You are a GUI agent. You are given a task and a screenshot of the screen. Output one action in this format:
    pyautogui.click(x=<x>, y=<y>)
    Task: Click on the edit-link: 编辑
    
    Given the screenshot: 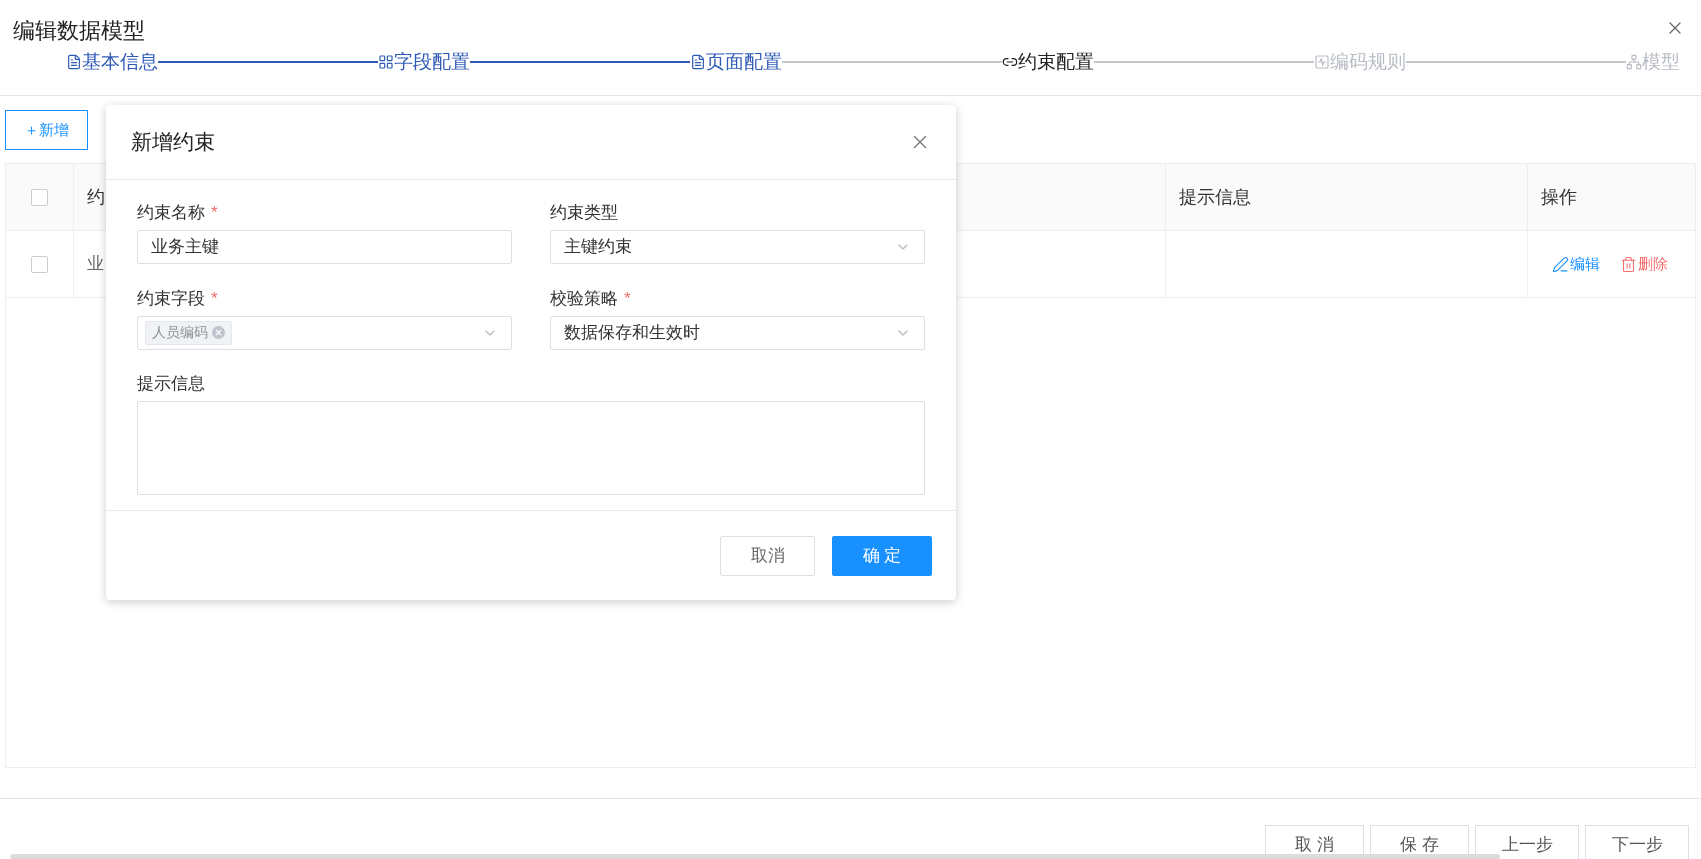 What is the action you would take?
    pyautogui.click(x=1576, y=264)
    